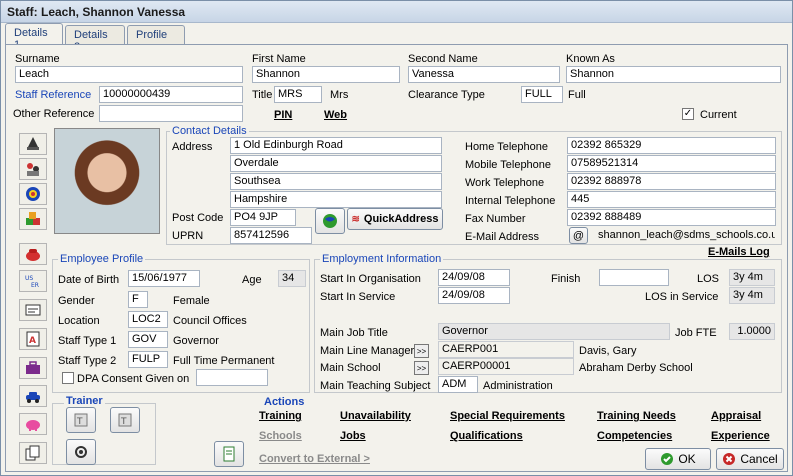 Image resolution: width=793 pixels, height=476 pixels. I want to click on finish-field, so click(634, 277).